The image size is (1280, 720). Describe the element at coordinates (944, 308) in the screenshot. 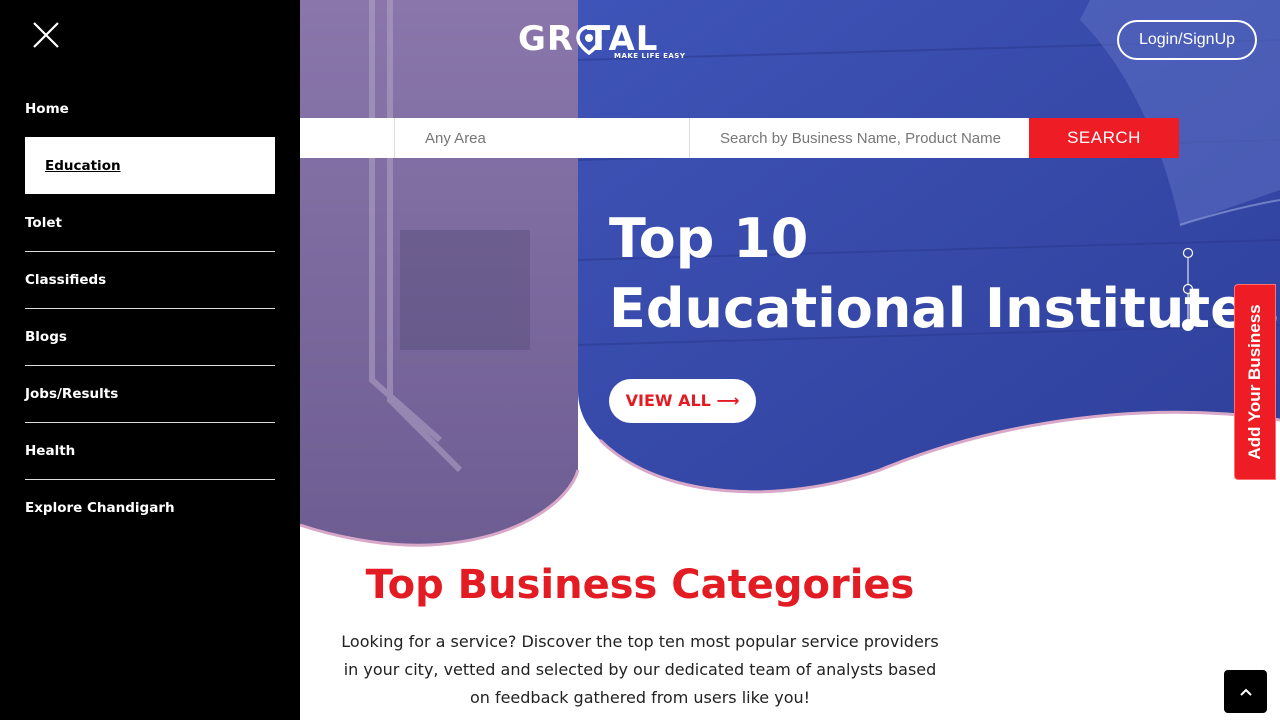

I see `hero-title-line2: Educational Institutes` at that location.